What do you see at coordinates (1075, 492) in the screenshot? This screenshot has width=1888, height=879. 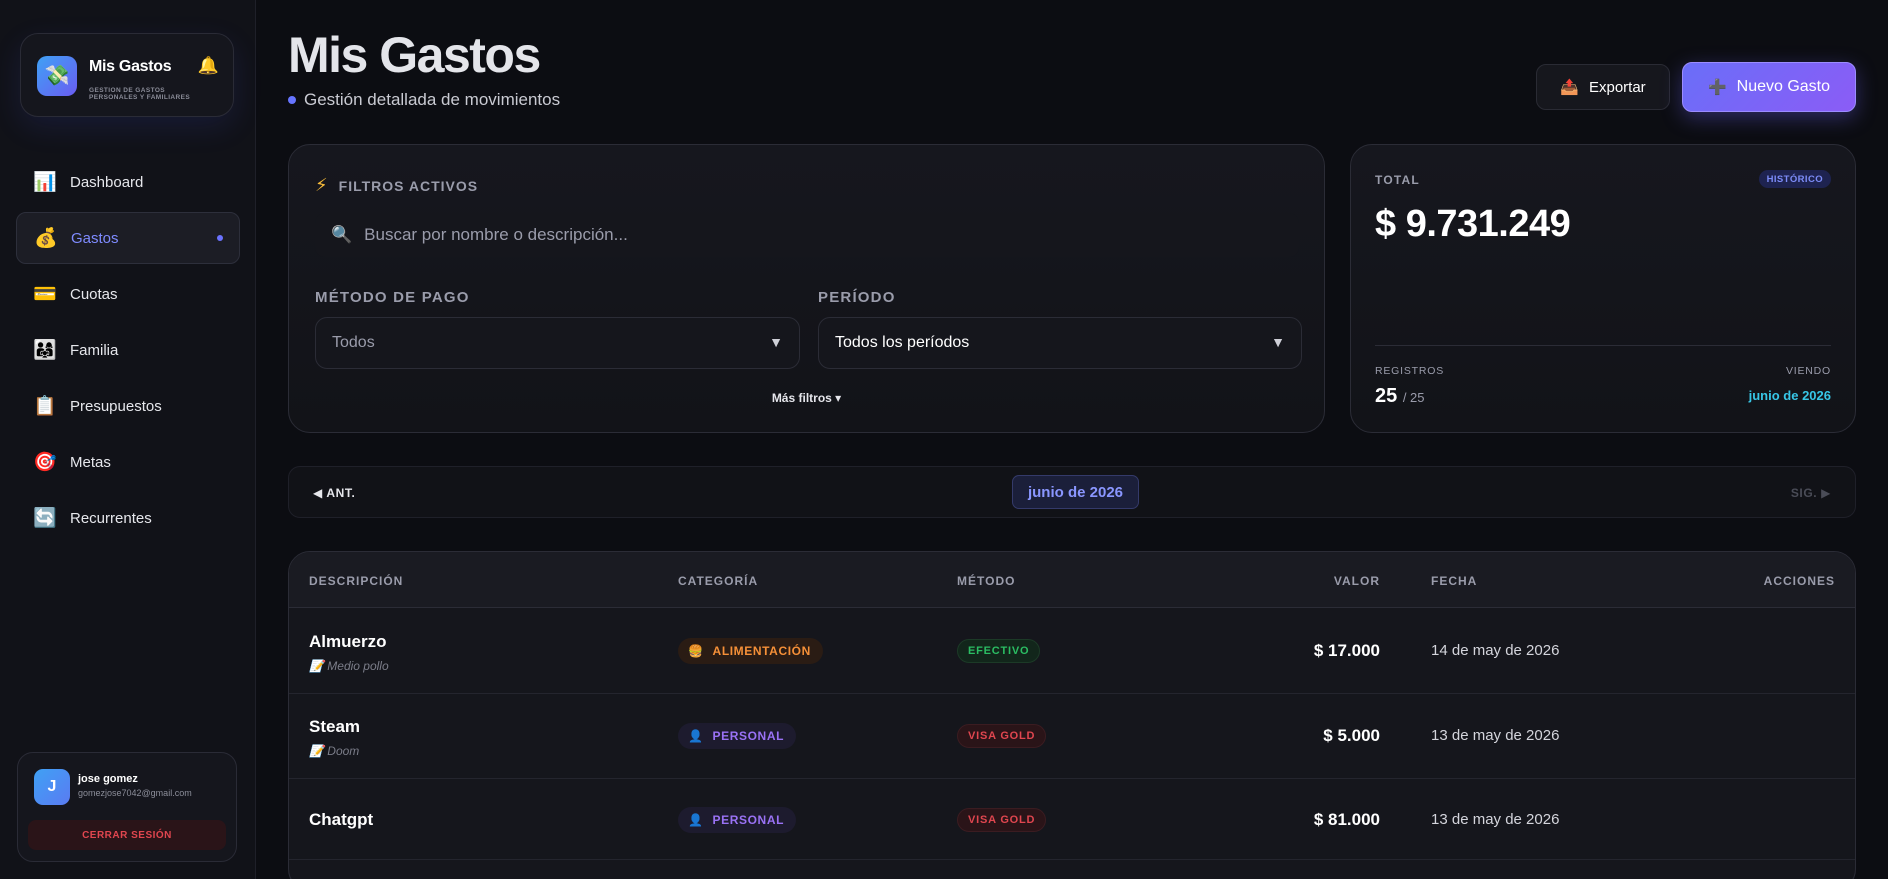 I see `current-month: junio de 2026` at bounding box center [1075, 492].